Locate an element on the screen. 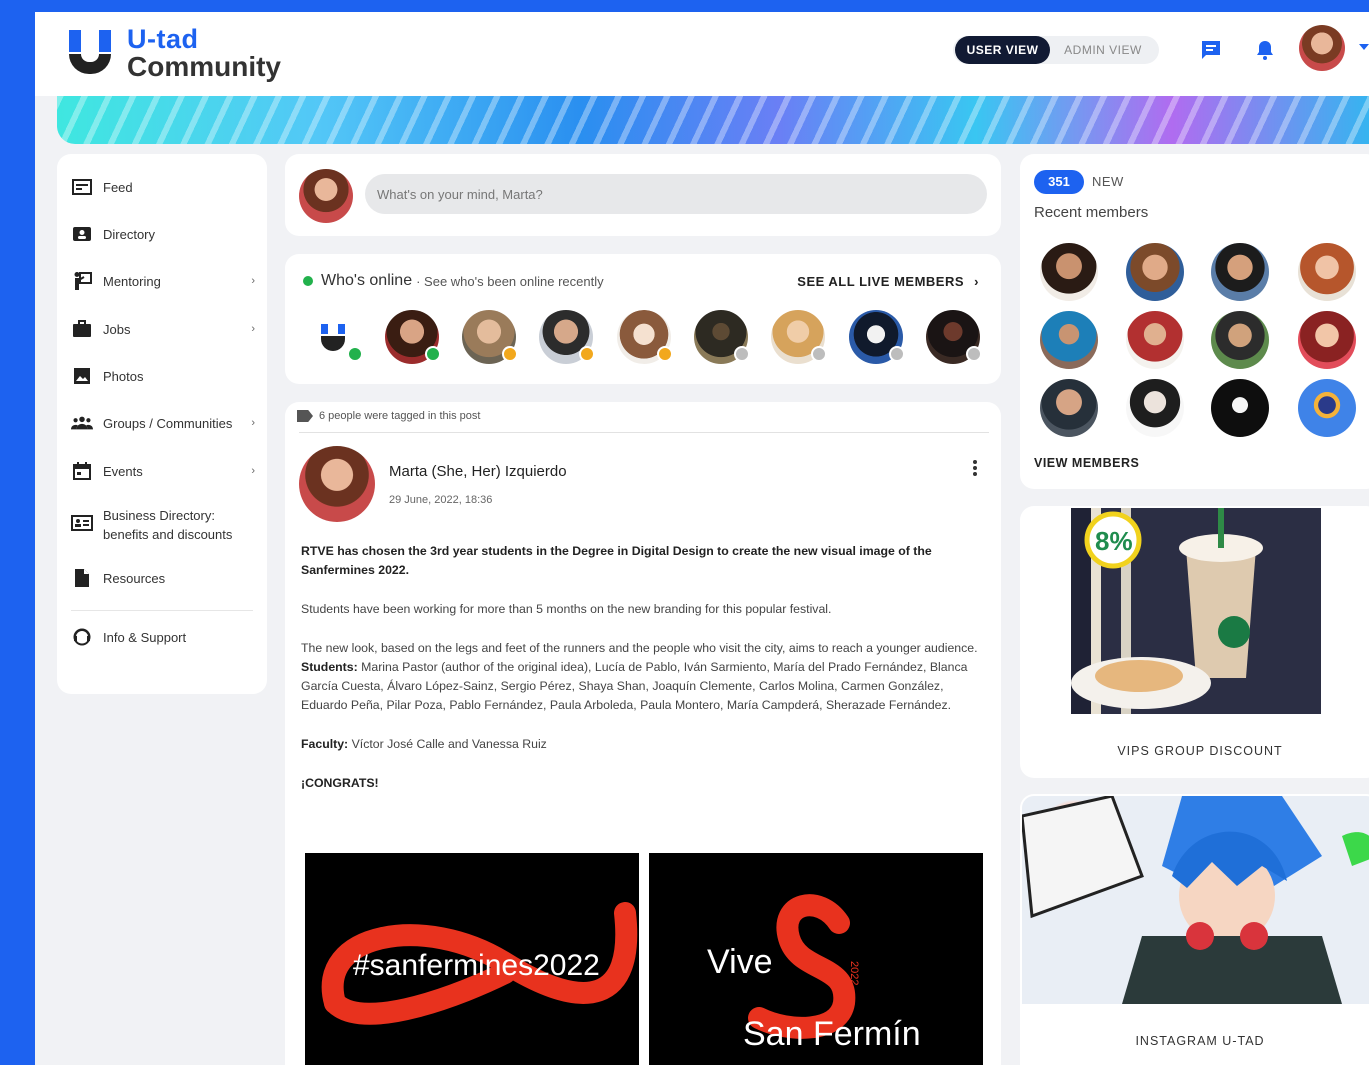 This screenshot has width=1369, height=1065. support-icon is located at coordinates (82, 637).